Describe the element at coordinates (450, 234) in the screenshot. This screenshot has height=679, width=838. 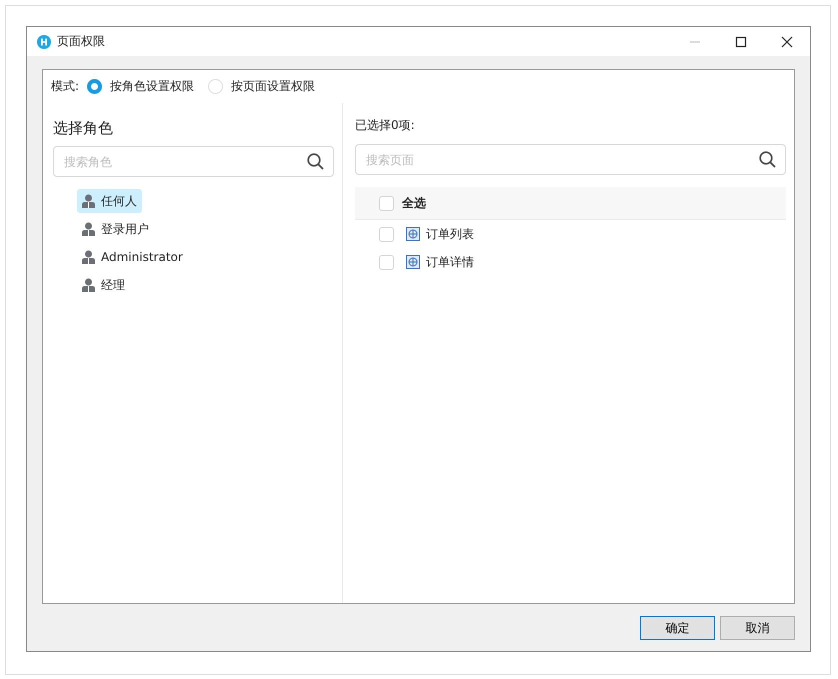
I see `page-name: 订单列表` at that location.